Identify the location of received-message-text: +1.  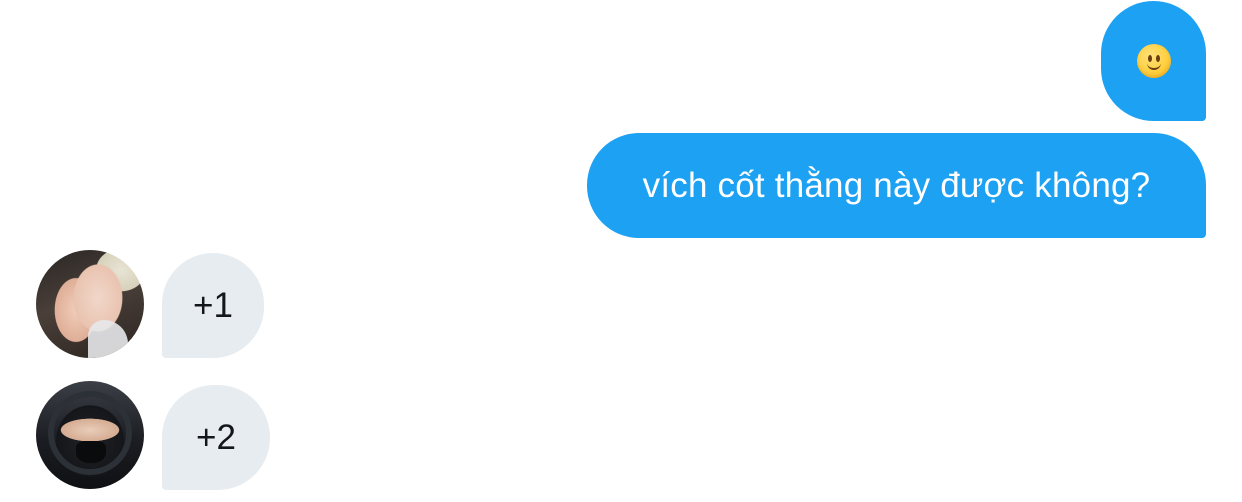
(213, 305).